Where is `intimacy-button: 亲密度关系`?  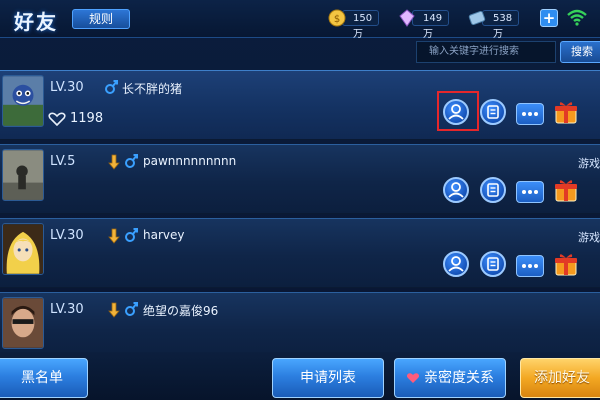
intimacy-button: 亲密度关系 is located at coordinates (450, 378).